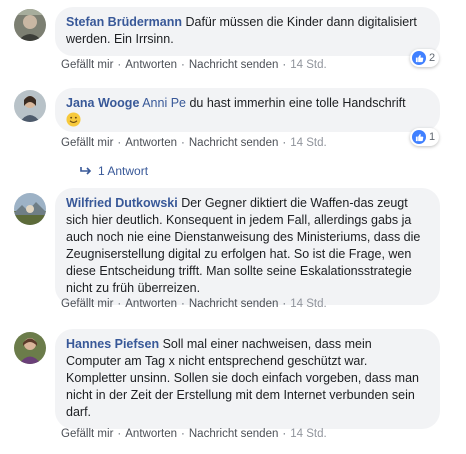  Describe the element at coordinates (102, 103) in the screenshot. I see `comment-author: Jana Wooge` at that location.